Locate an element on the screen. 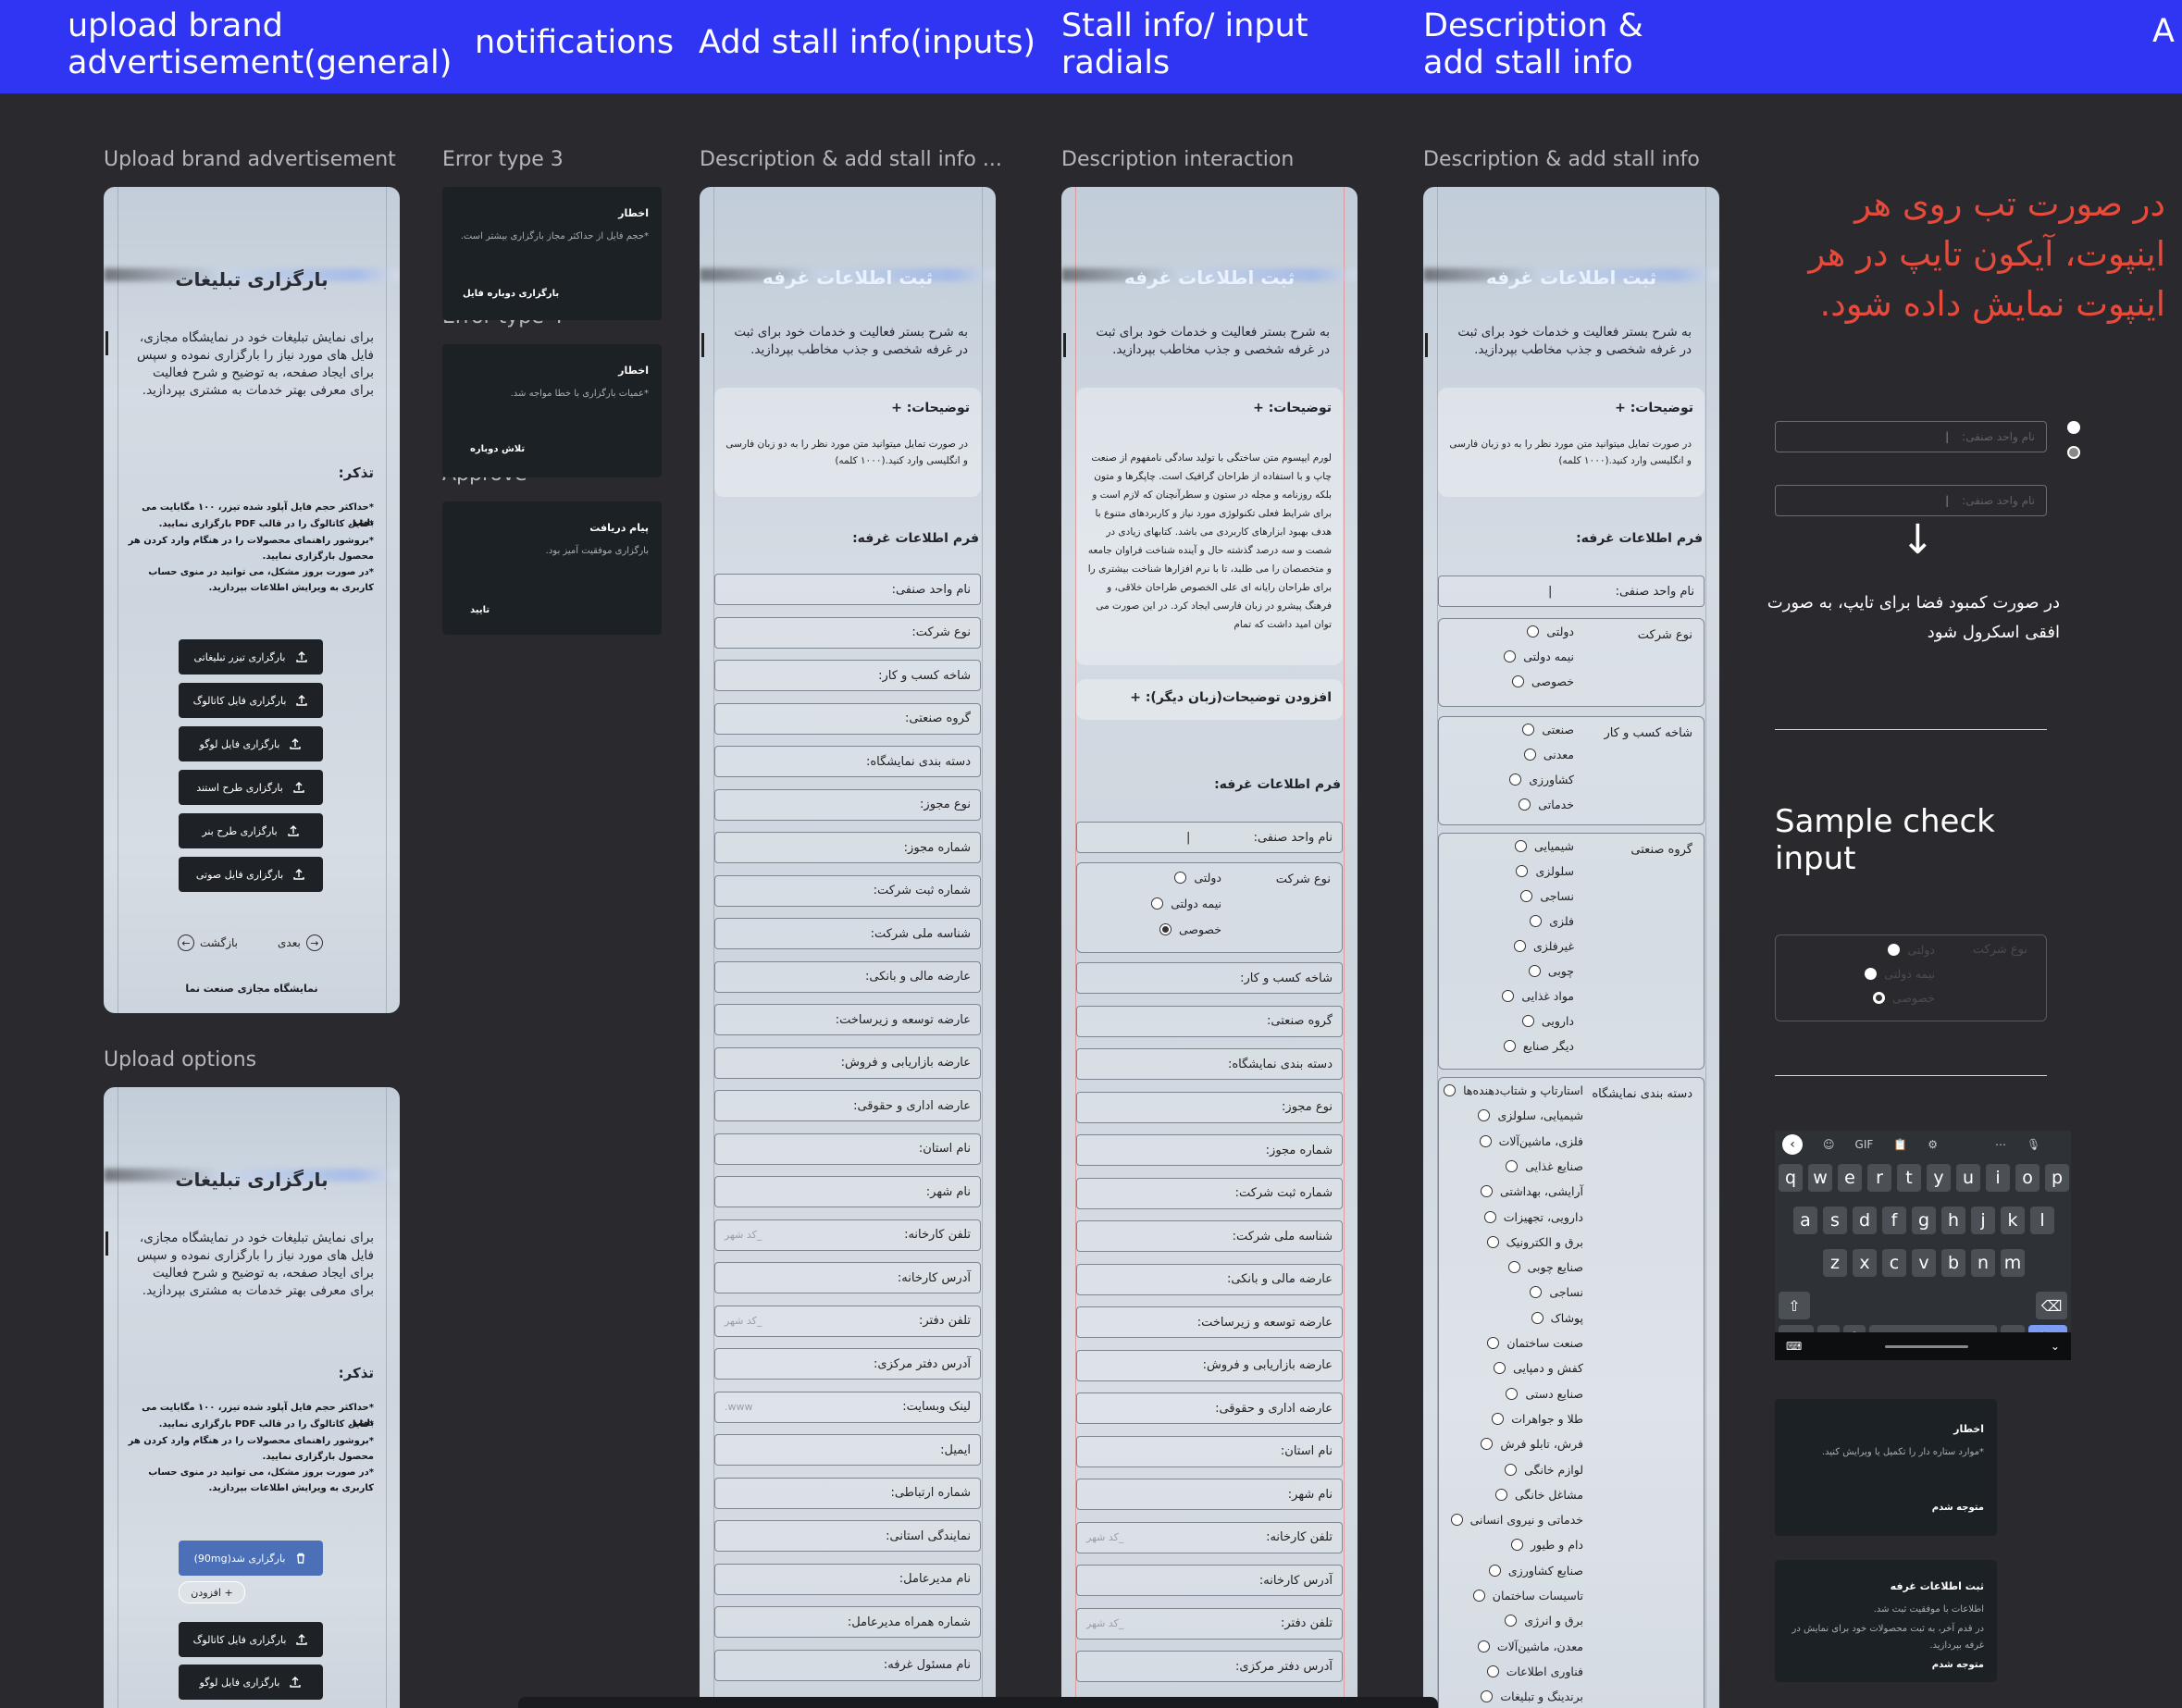  key-a: a is located at coordinates (1805, 1220).